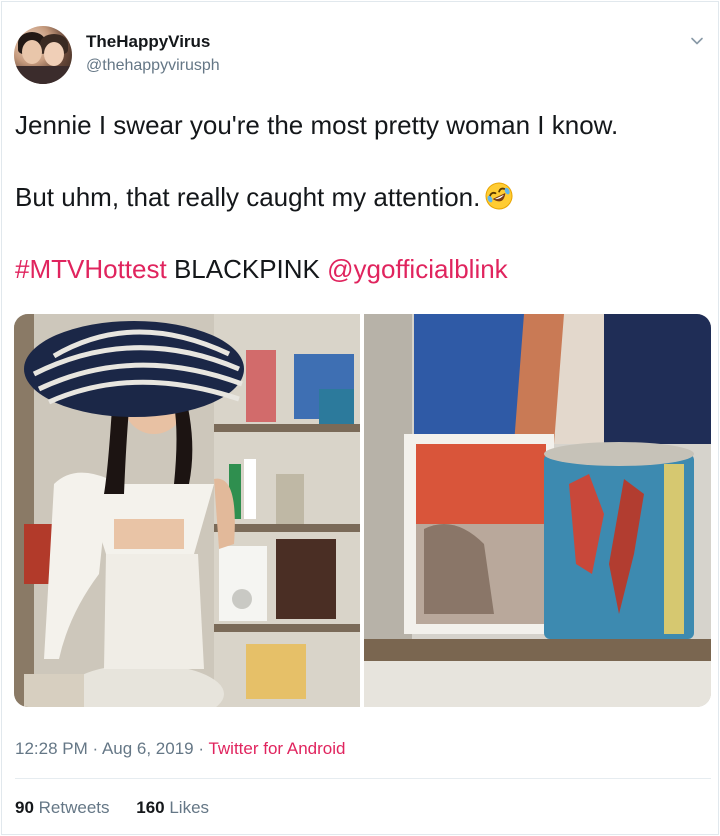 The image size is (720, 836). I want to click on mention-link: @ygofficialblink, so click(417, 269).